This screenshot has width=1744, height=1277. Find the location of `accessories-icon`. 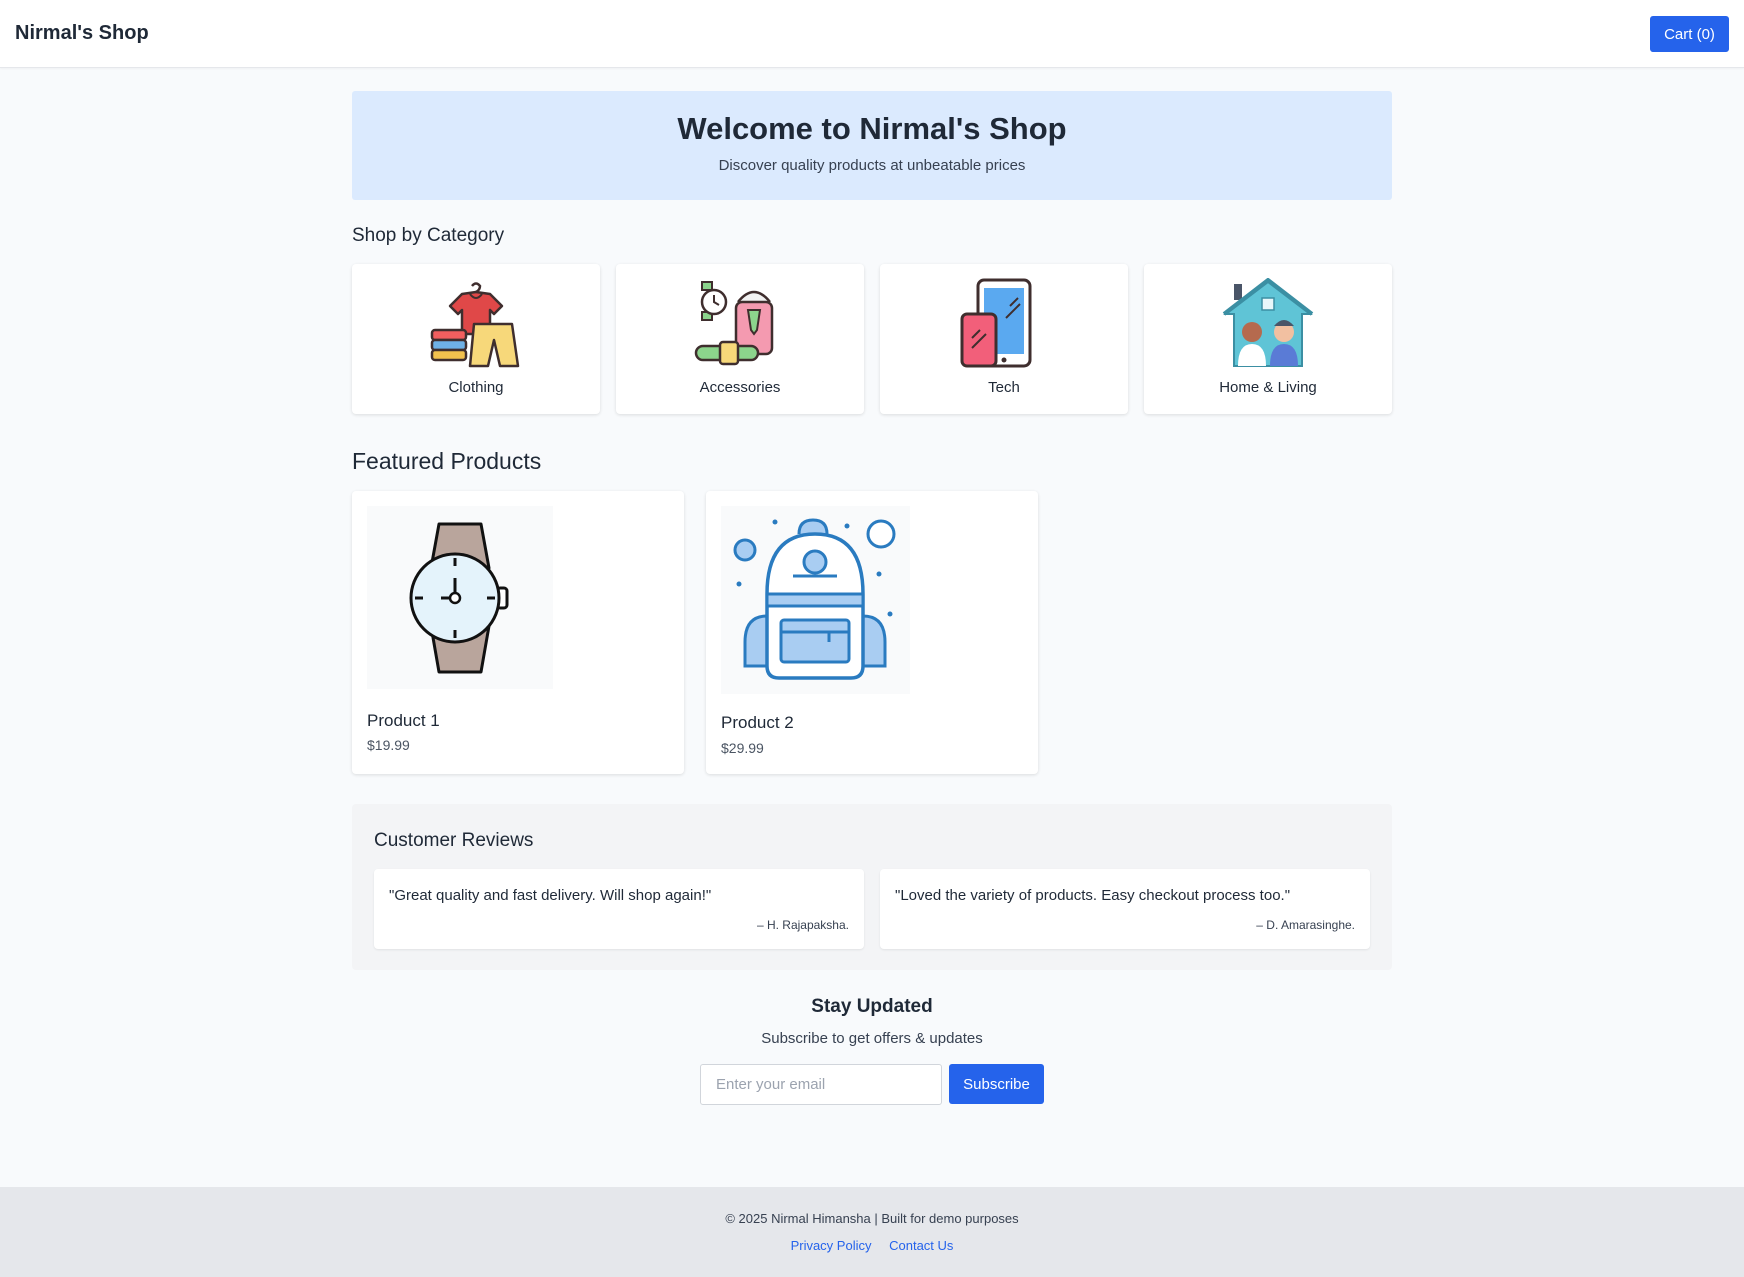

accessories-icon is located at coordinates (734, 323).